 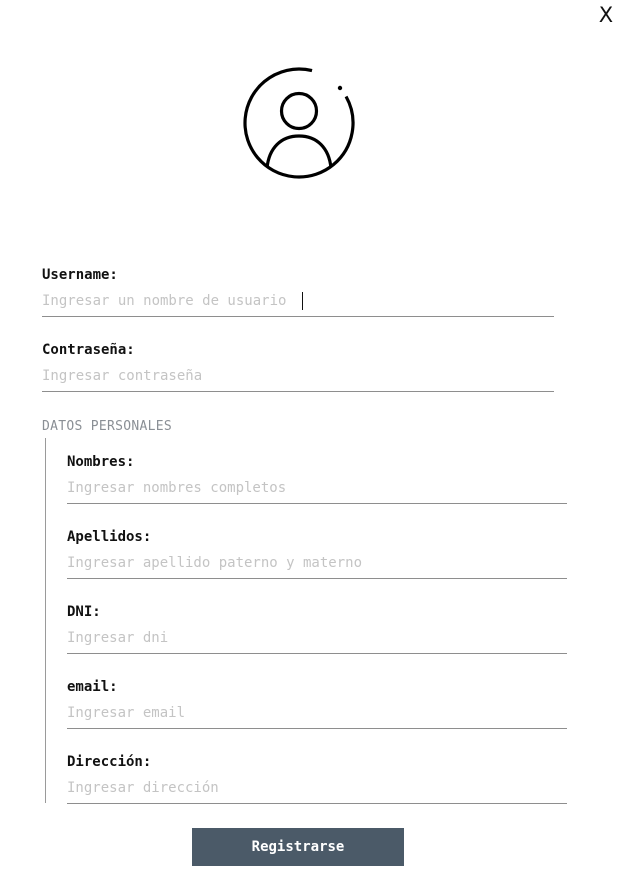 I want to click on nombres-label: Nombres:, so click(x=101, y=462).